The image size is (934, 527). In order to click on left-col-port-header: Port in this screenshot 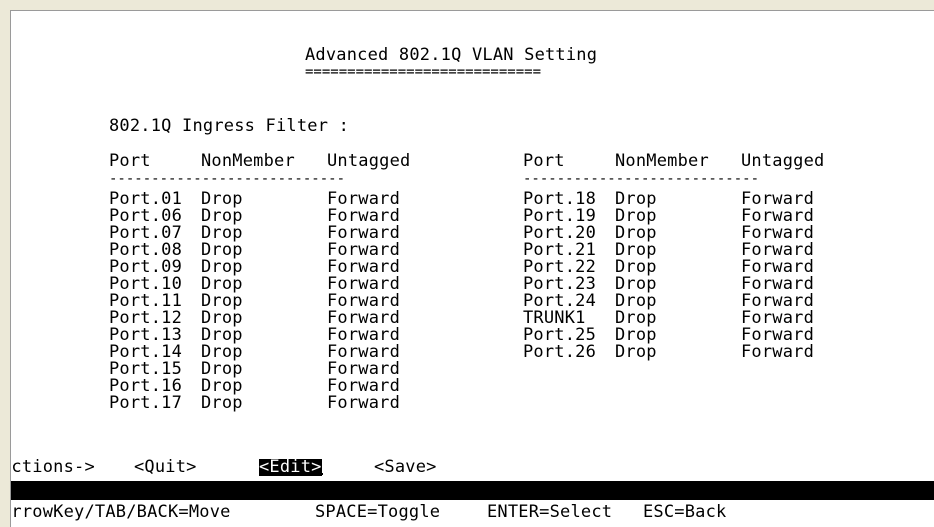, I will do `click(130, 161)`.